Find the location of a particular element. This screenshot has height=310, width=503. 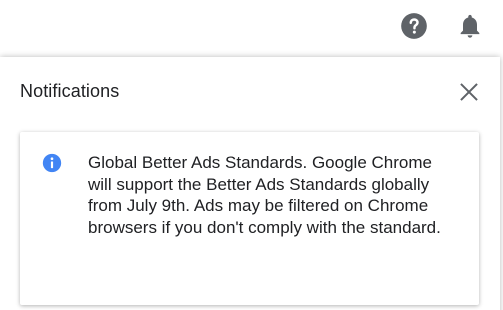

bell-icon is located at coordinates (470, 26).